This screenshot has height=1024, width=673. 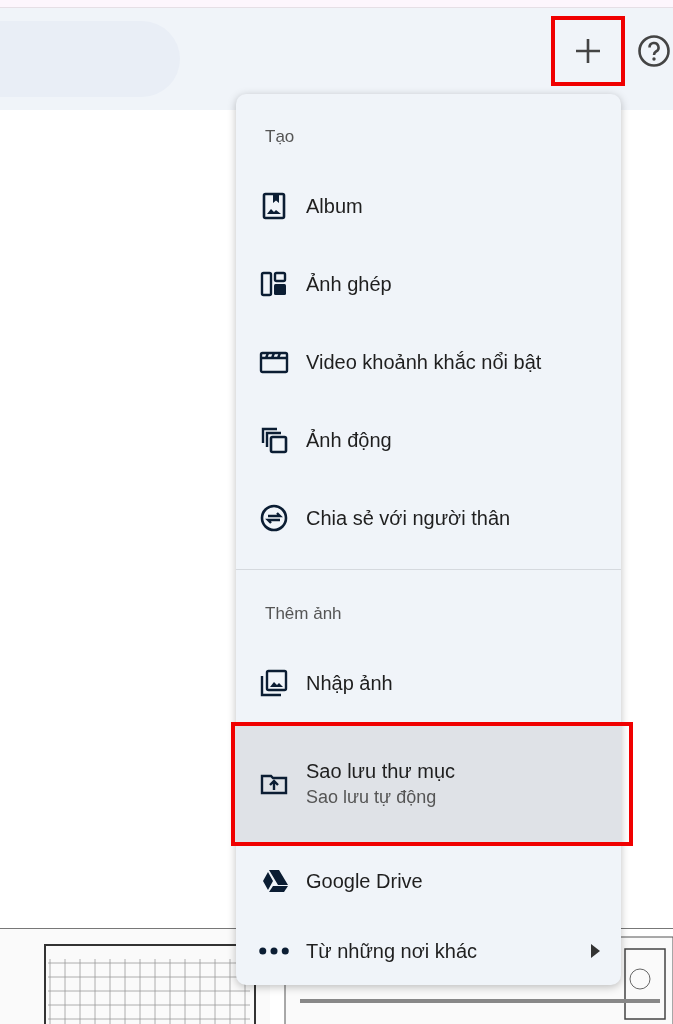 What do you see at coordinates (349, 683) in the screenshot?
I see `item-label: Nhập ảnh` at bounding box center [349, 683].